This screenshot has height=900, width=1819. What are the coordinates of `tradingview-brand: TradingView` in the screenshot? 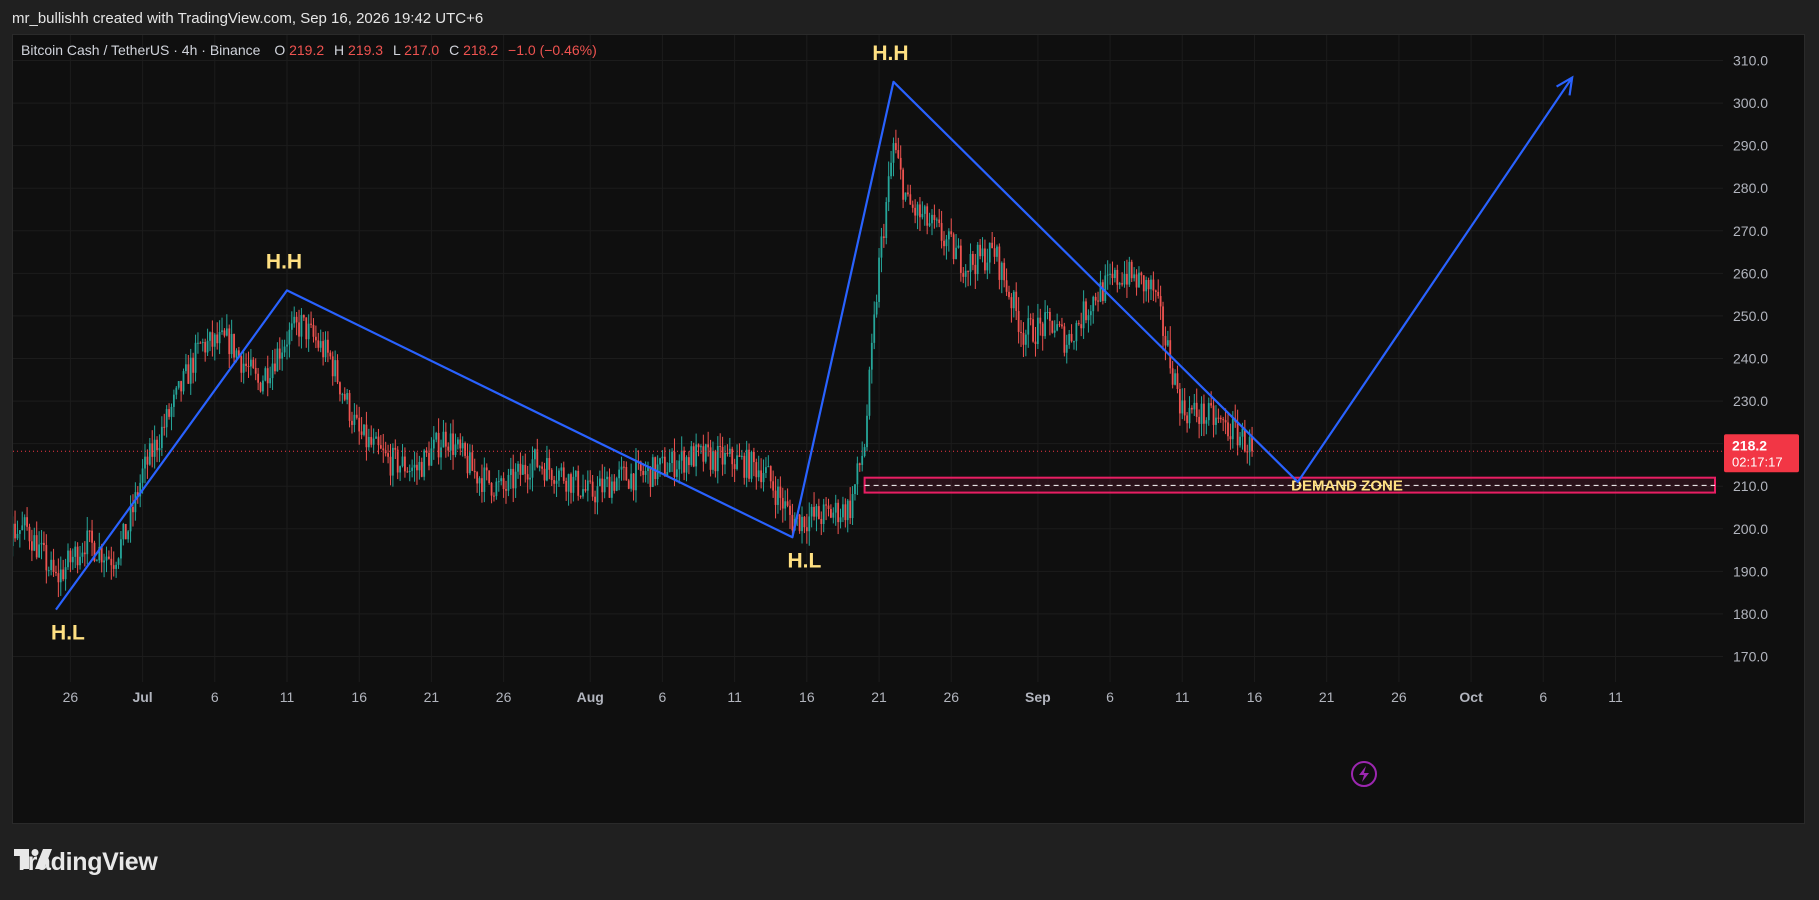 It's located at (86, 862).